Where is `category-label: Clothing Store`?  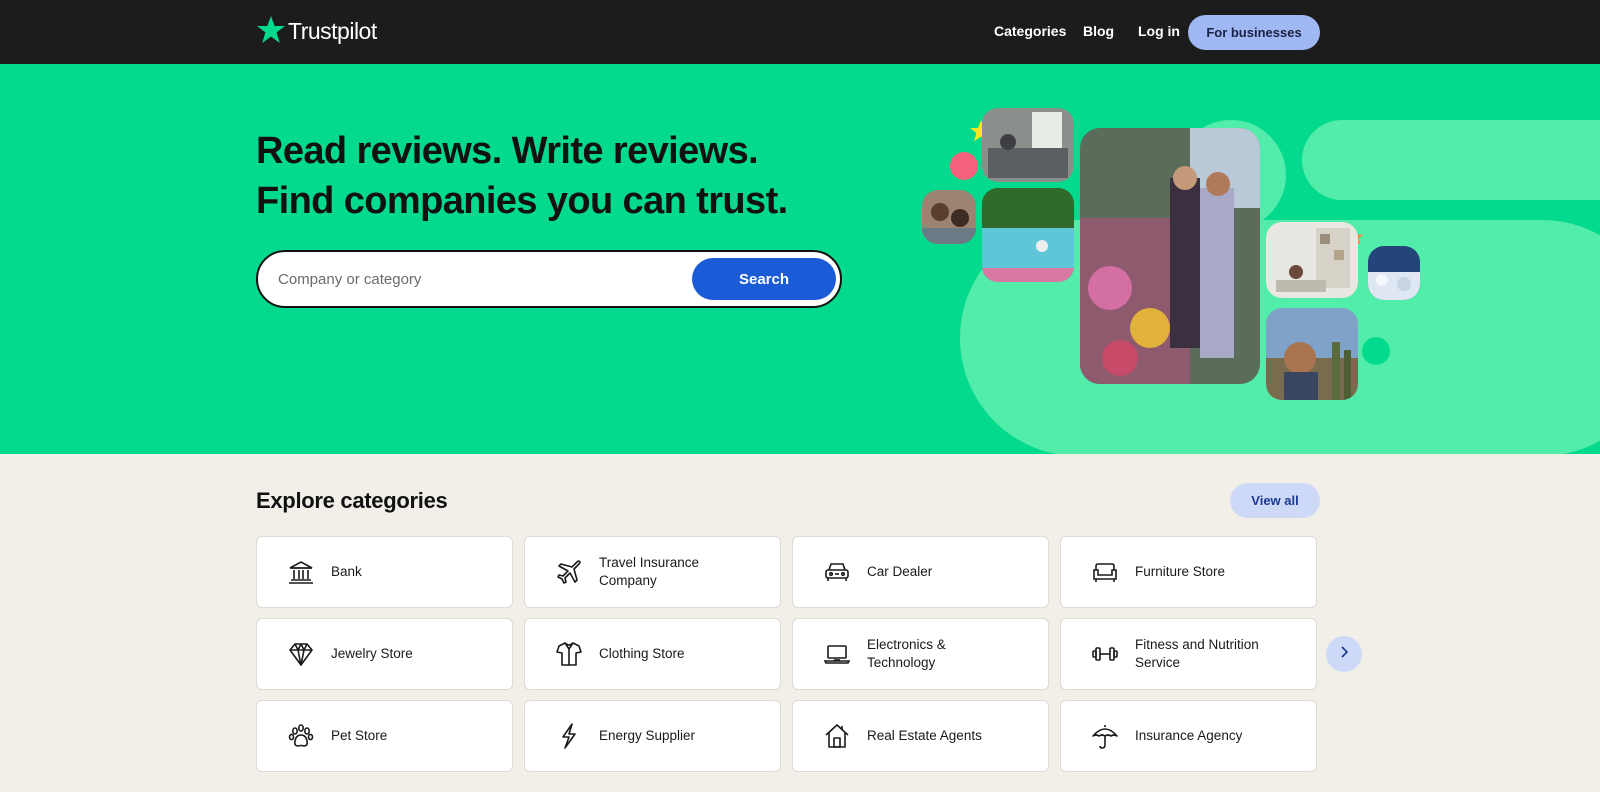 category-label: Clothing Store is located at coordinates (642, 653).